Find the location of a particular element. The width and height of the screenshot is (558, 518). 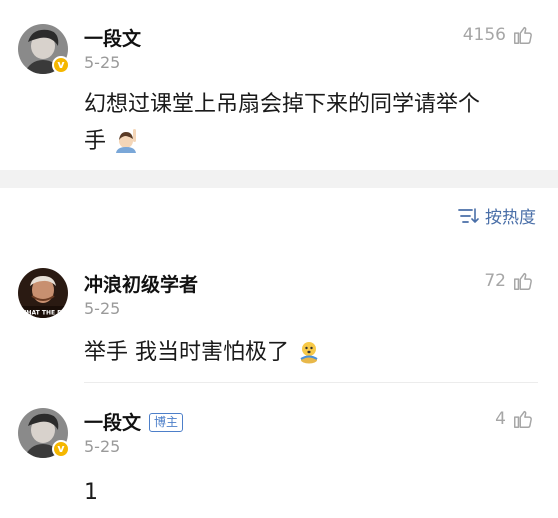

raising-hand-emoji-icon is located at coordinates (126, 141).